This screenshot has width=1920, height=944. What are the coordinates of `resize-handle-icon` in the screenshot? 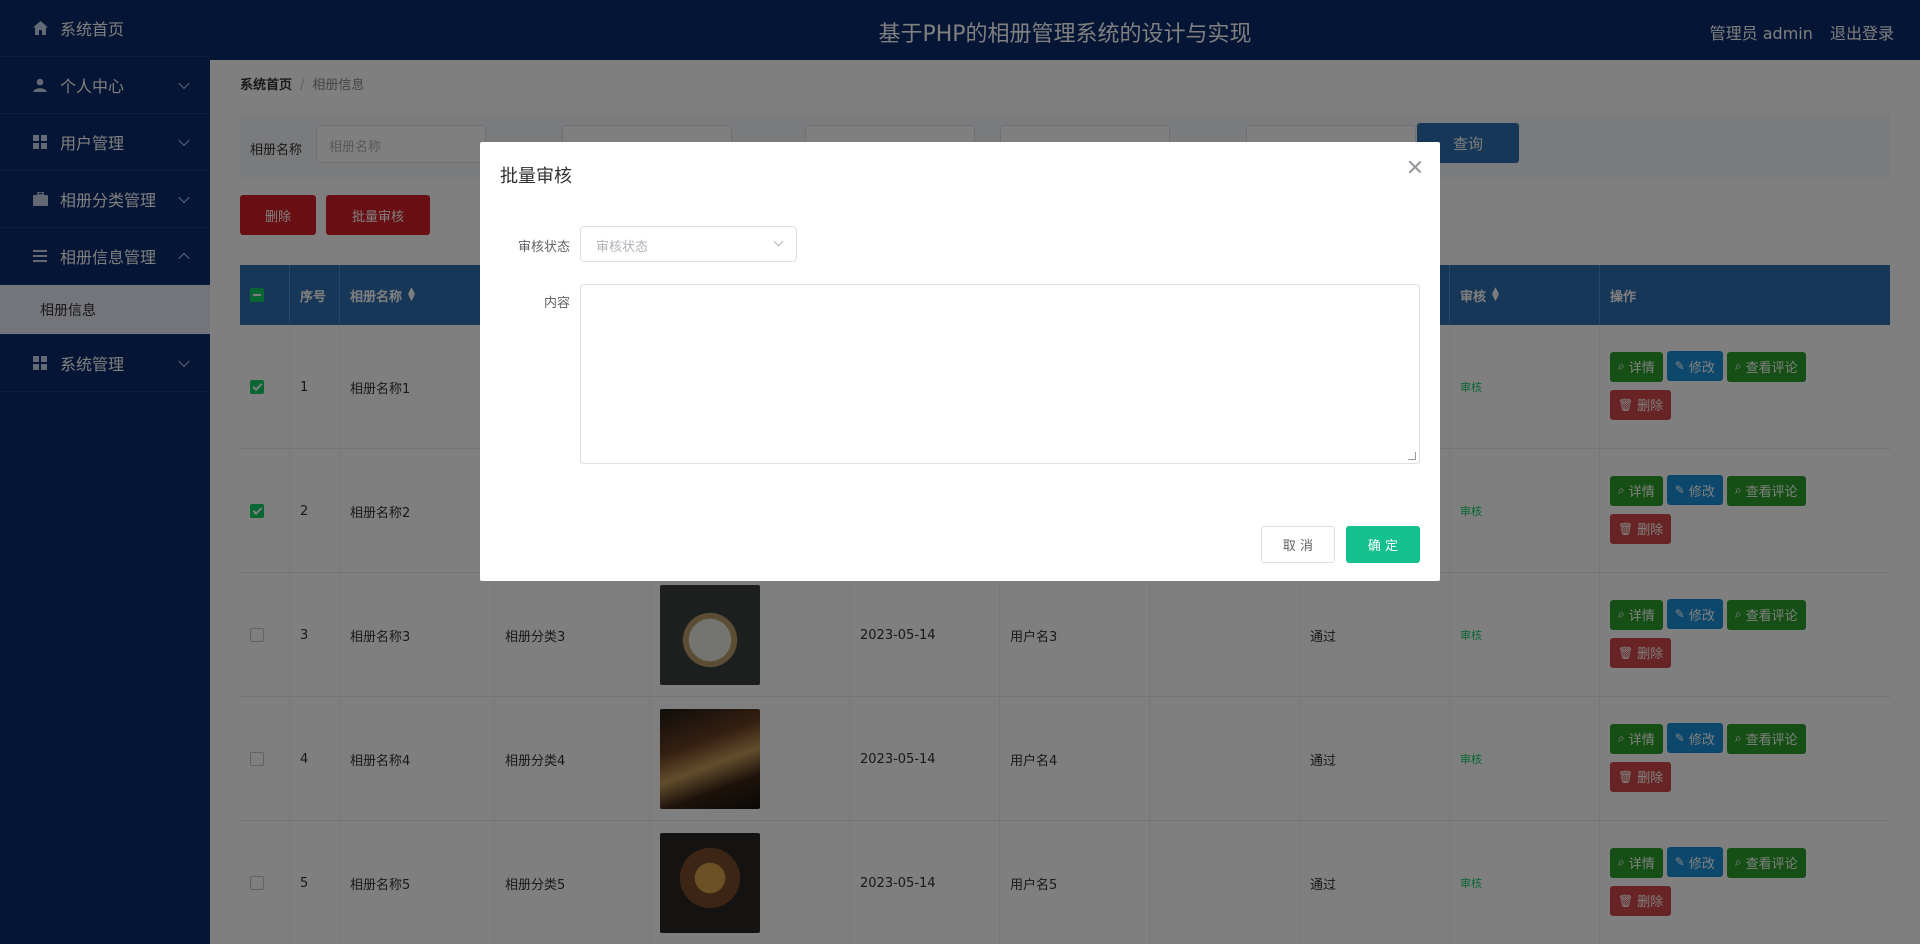 It's located at (1412, 456).